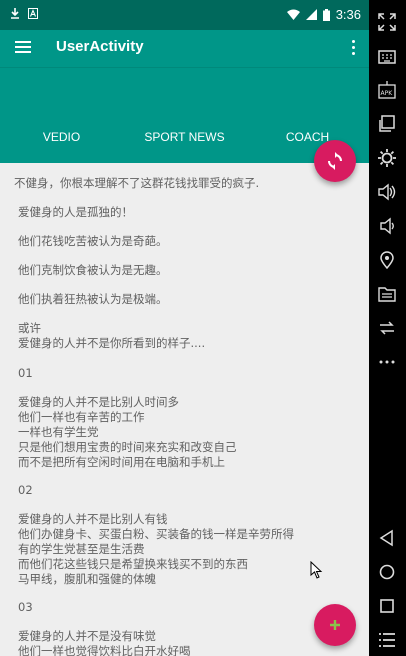 The height and width of the screenshot is (656, 406). Describe the element at coordinates (326, 14) in the screenshot. I see `battery-icon` at that location.